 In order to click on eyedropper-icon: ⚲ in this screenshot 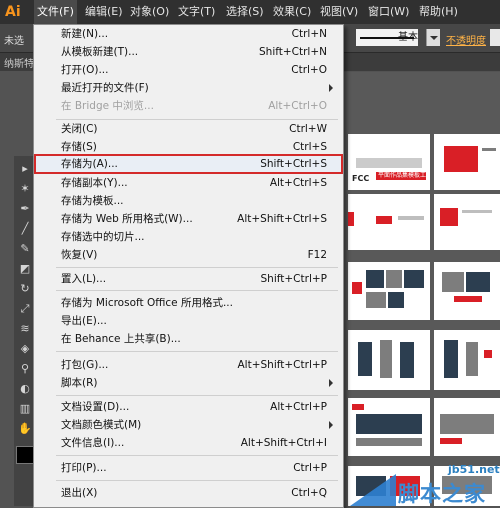, I will do `click(25, 369)`.